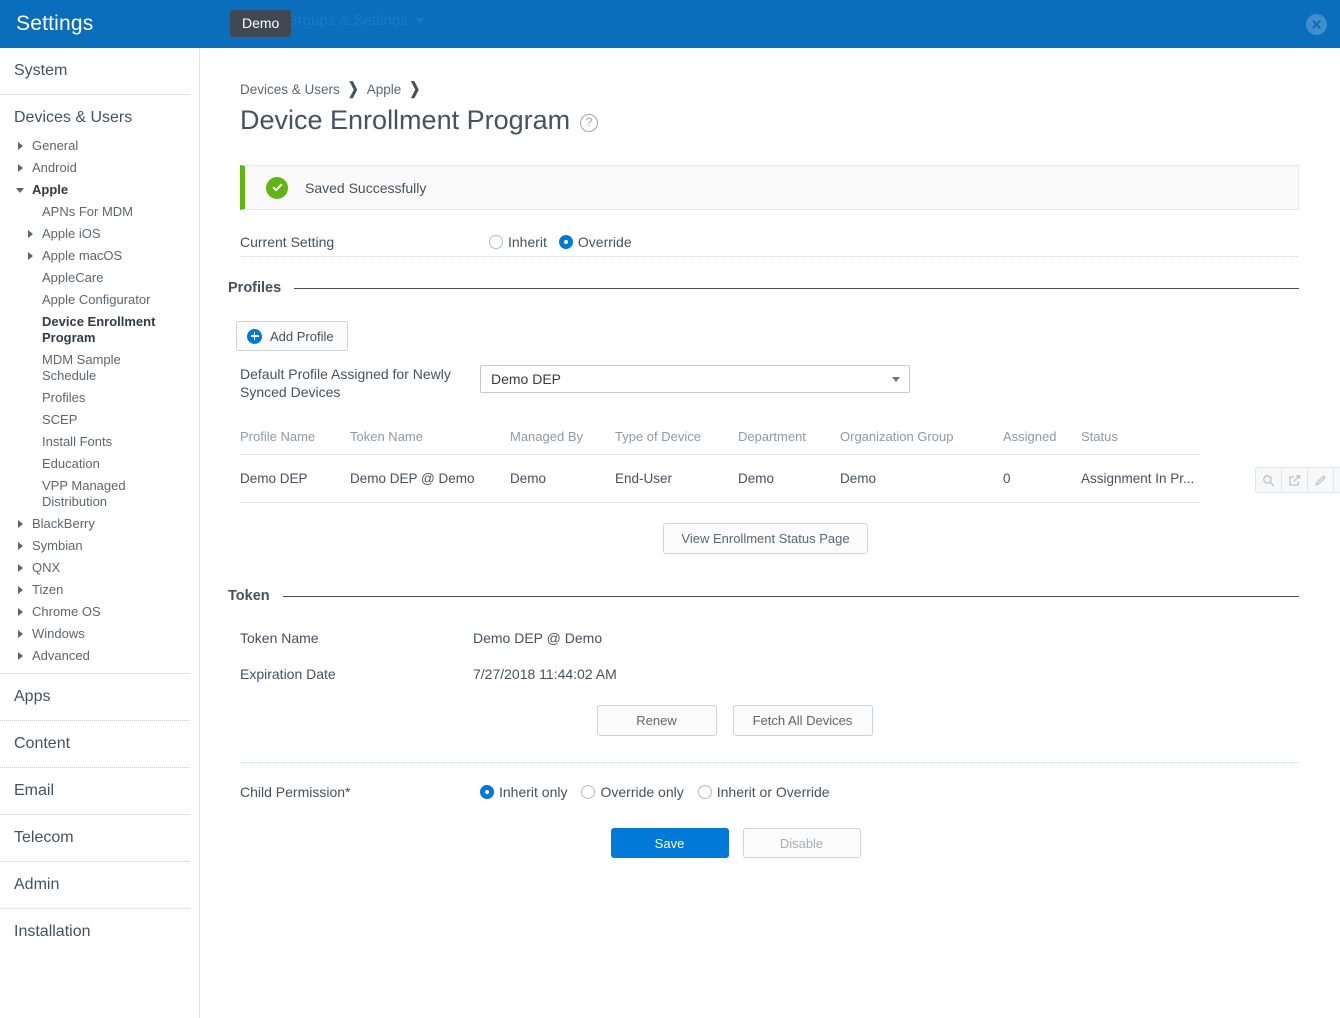 This screenshot has width=1340, height=1018. What do you see at coordinates (99, 656) in the screenshot?
I see `sidebar-item-advanced: Advanced` at bounding box center [99, 656].